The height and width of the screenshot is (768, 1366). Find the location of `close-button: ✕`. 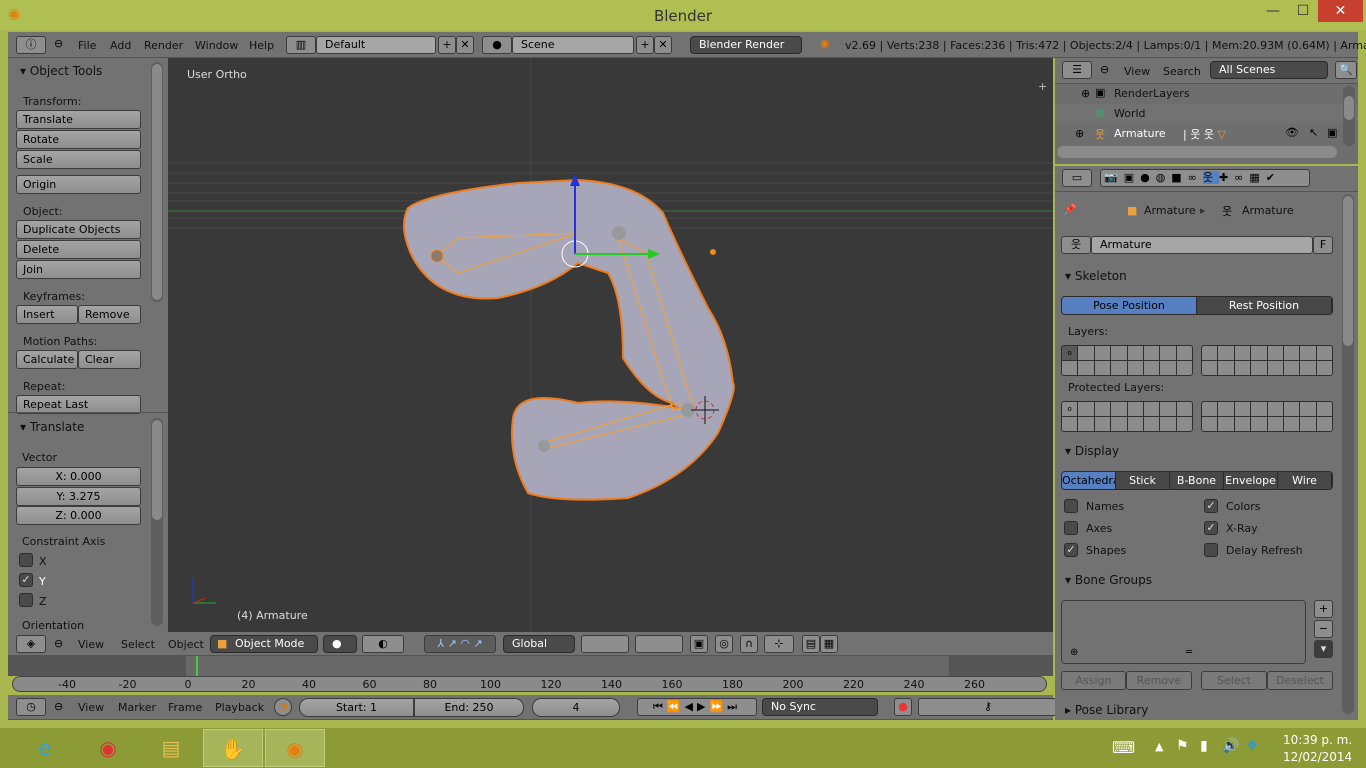

close-button: ✕ is located at coordinates (1340, 11).